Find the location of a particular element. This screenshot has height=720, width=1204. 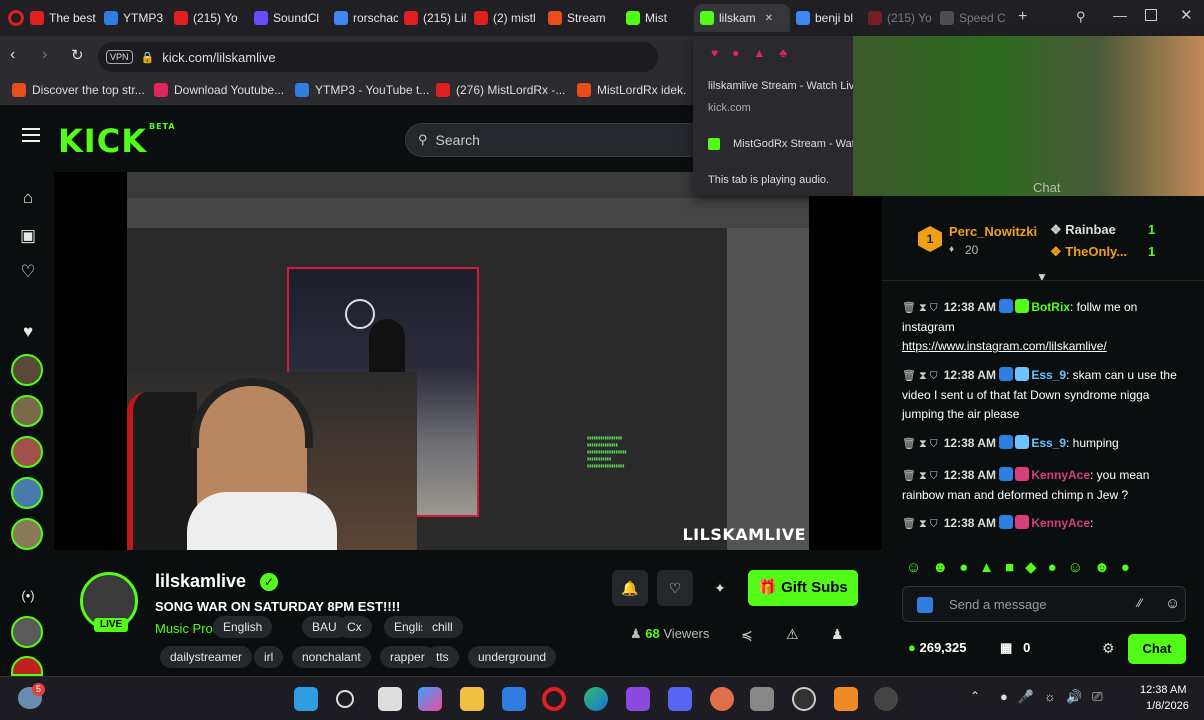

chat-message: 🗑 ⧗ ⛉ 12:38 AM KennyAce: is located at coordinates (1046, 524).